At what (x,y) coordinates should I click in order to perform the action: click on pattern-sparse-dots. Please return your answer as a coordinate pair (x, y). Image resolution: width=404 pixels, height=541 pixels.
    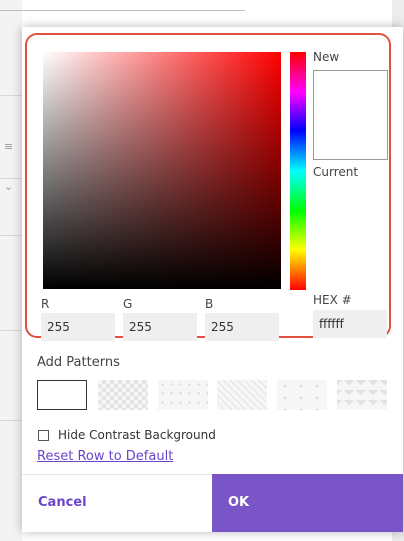
    Looking at the image, I should click on (302, 395).